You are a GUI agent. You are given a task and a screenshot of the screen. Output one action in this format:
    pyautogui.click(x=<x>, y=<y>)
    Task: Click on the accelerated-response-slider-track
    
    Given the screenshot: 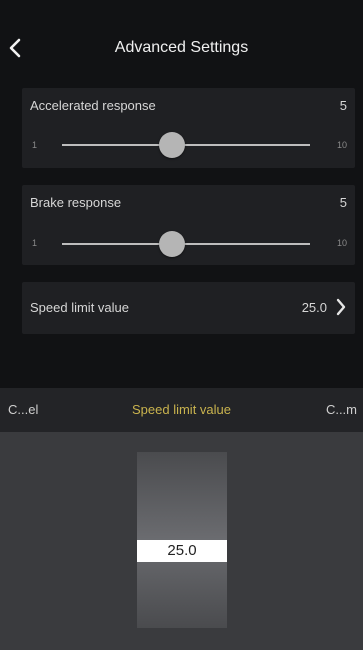 What is the action you would take?
    pyautogui.click(x=186, y=145)
    